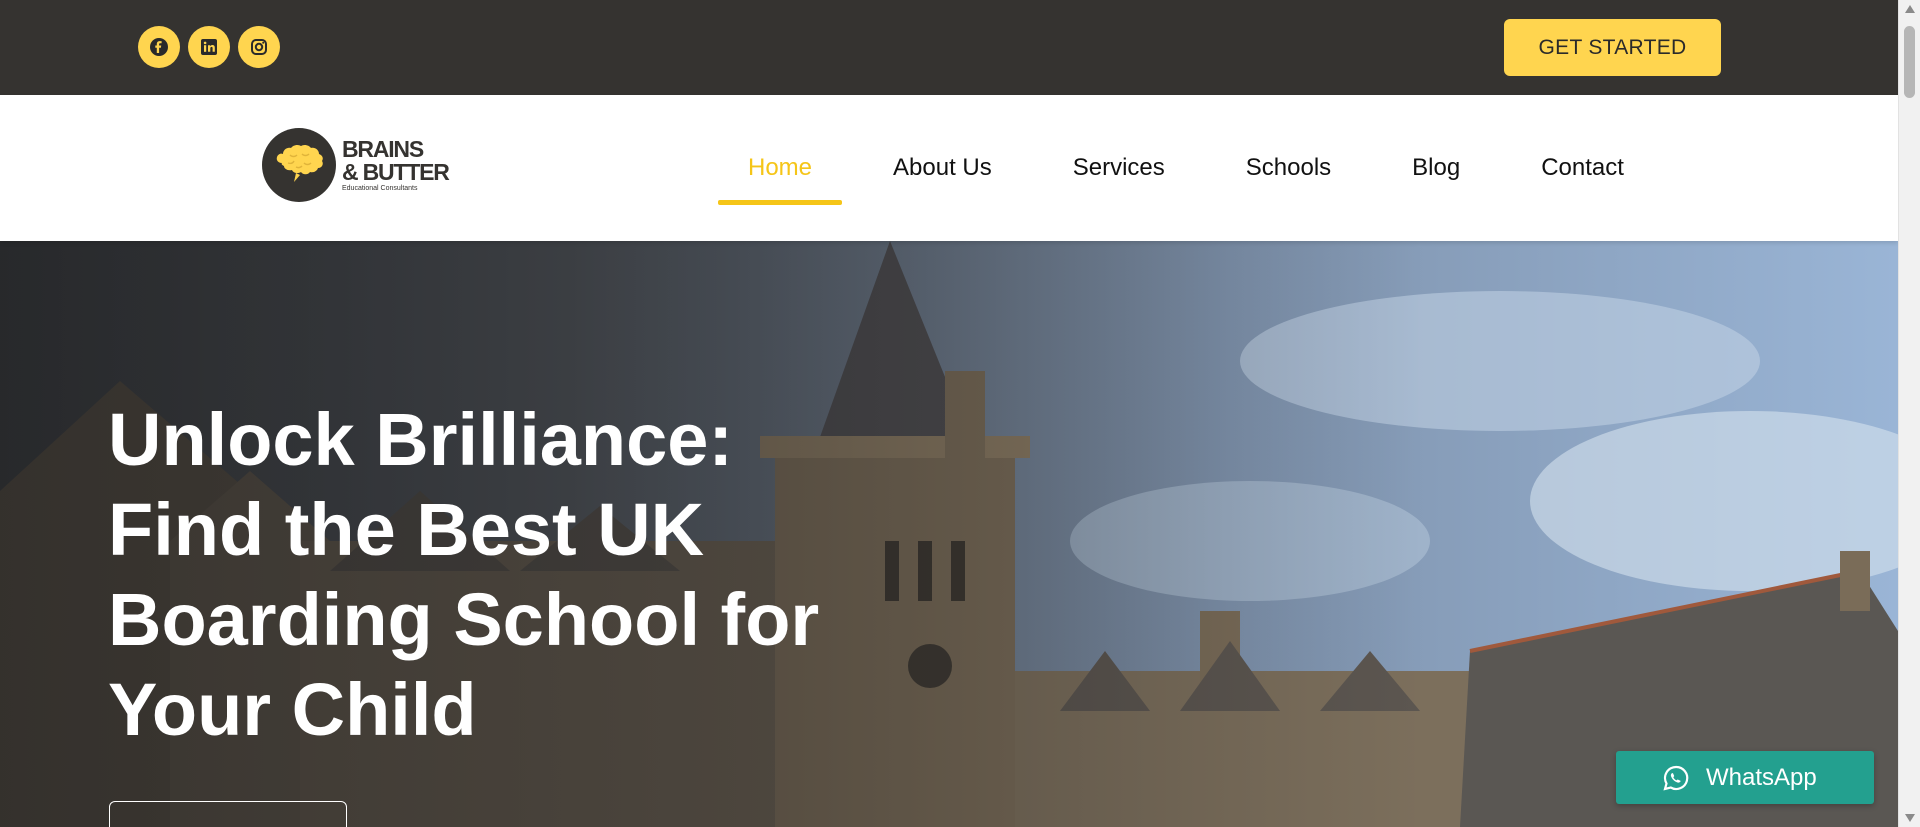 The image size is (1920, 827). I want to click on linkedin-button, so click(209, 47).